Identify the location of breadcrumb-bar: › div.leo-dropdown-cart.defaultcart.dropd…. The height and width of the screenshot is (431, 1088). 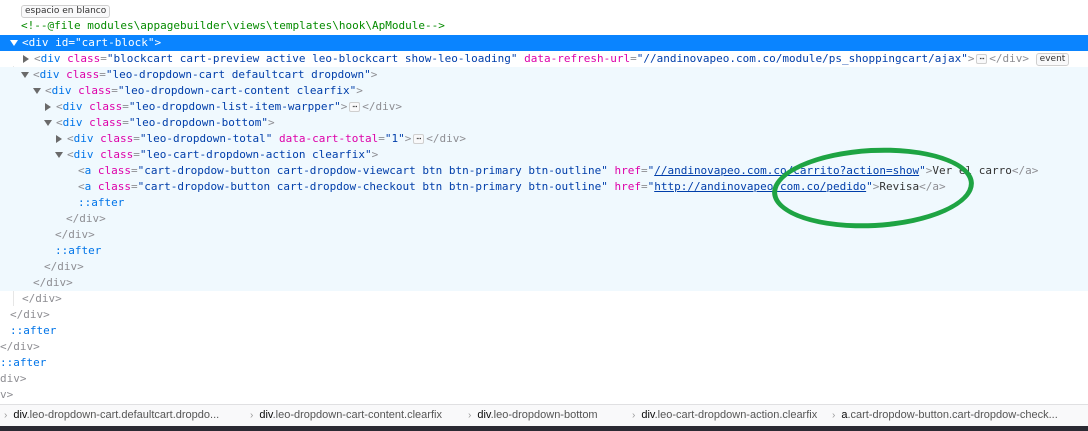
(544, 415).